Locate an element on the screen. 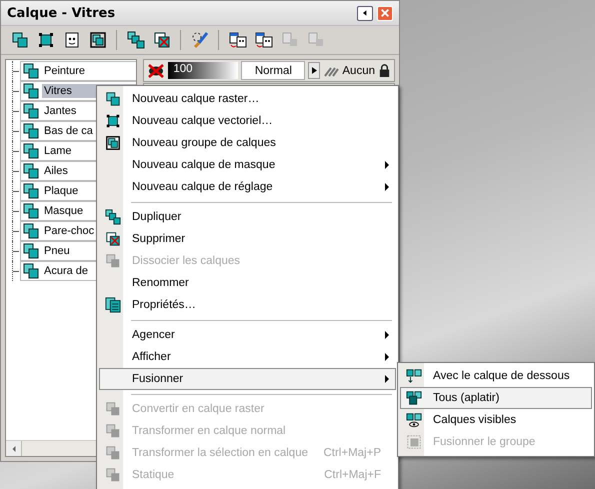 This screenshot has height=489, width=595. opacity-value: 100 is located at coordinates (183, 69).